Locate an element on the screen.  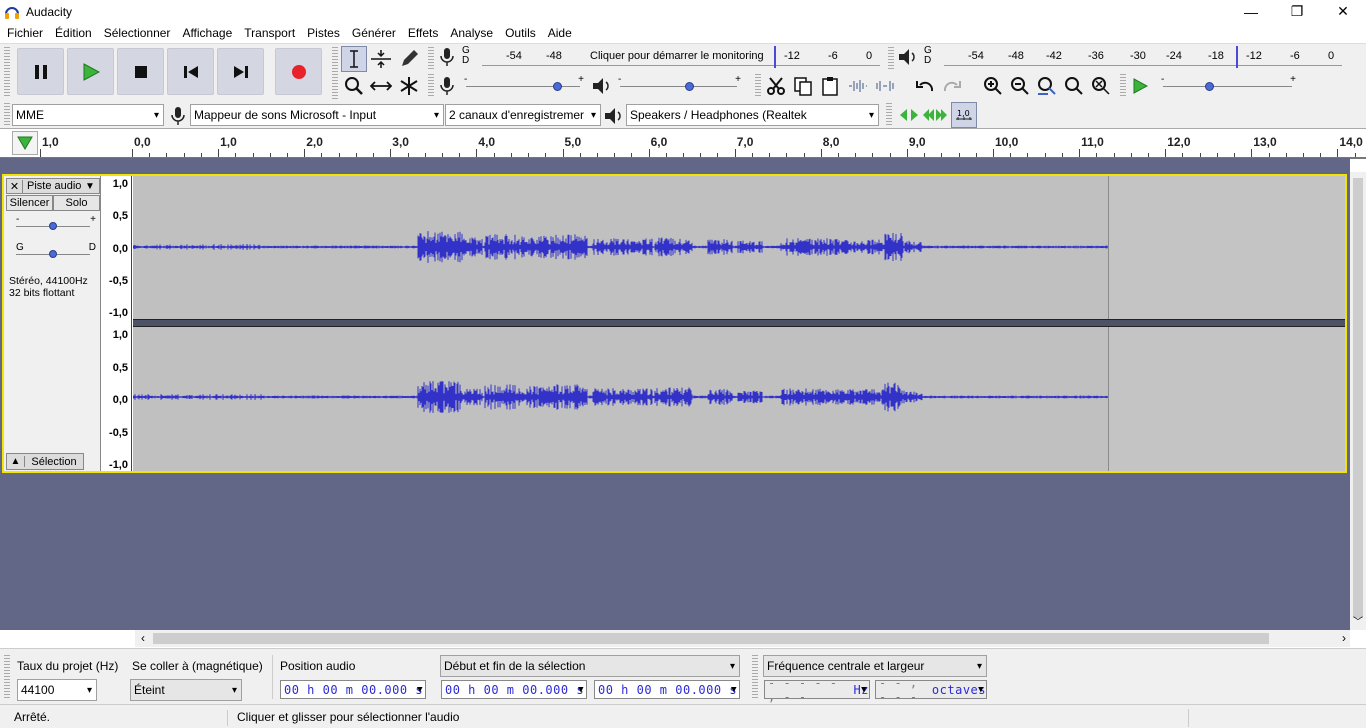
selection-end-field: 00 h 00 m 00.000 s ▼ is located at coordinates (667, 689).